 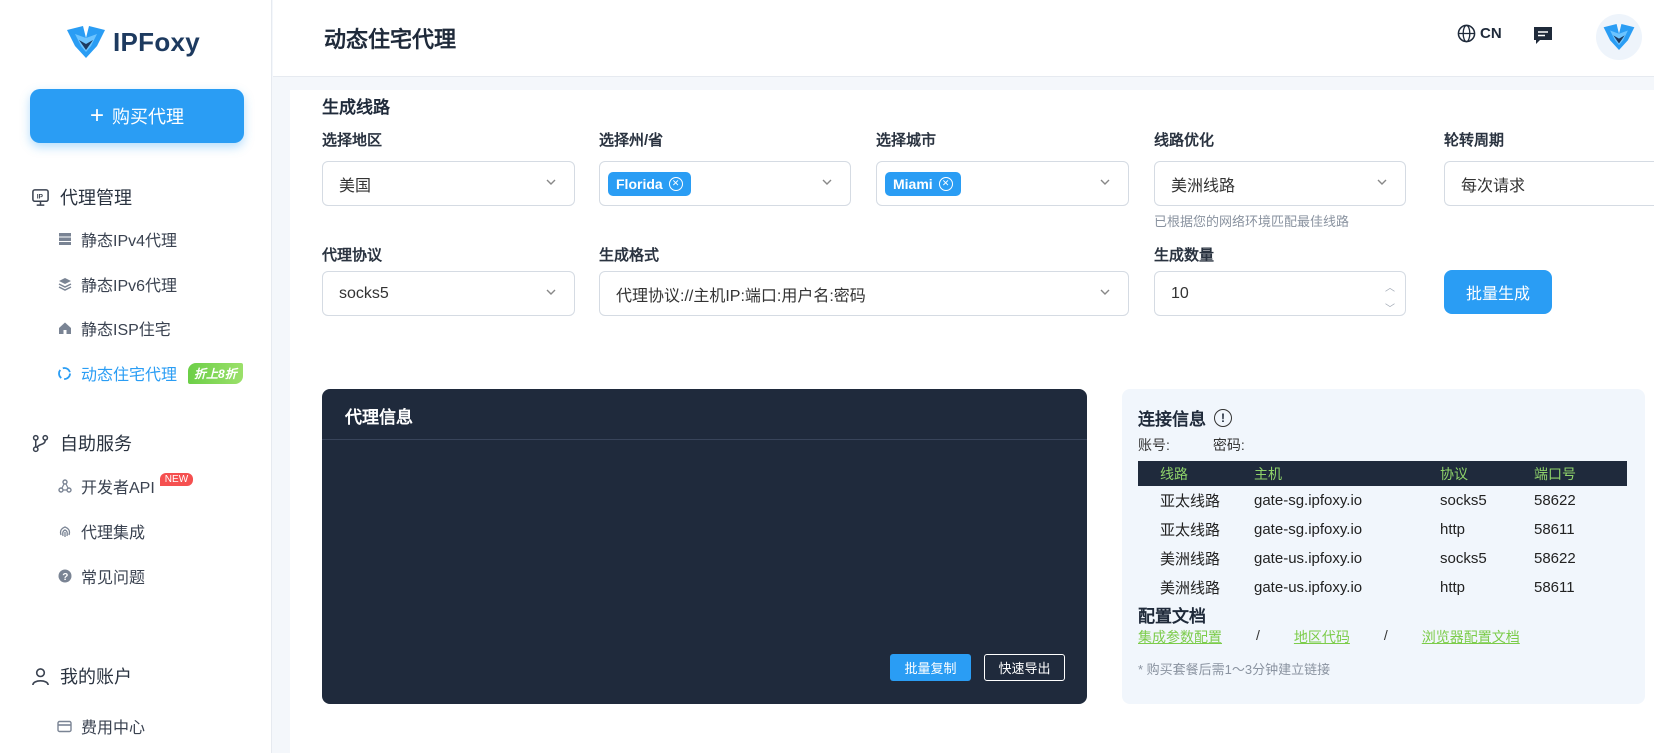 I want to click on fox-avatar-icon, so click(x=1619, y=37).